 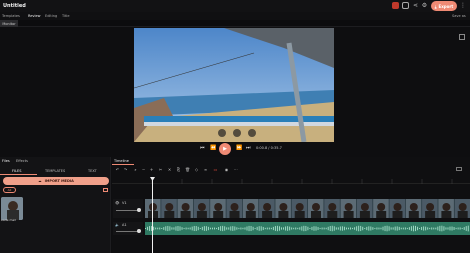 What do you see at coordinates (202, 148) in the screenshot?
I see `skip-back-icon: ⏮` at bounding box center [202, 148].